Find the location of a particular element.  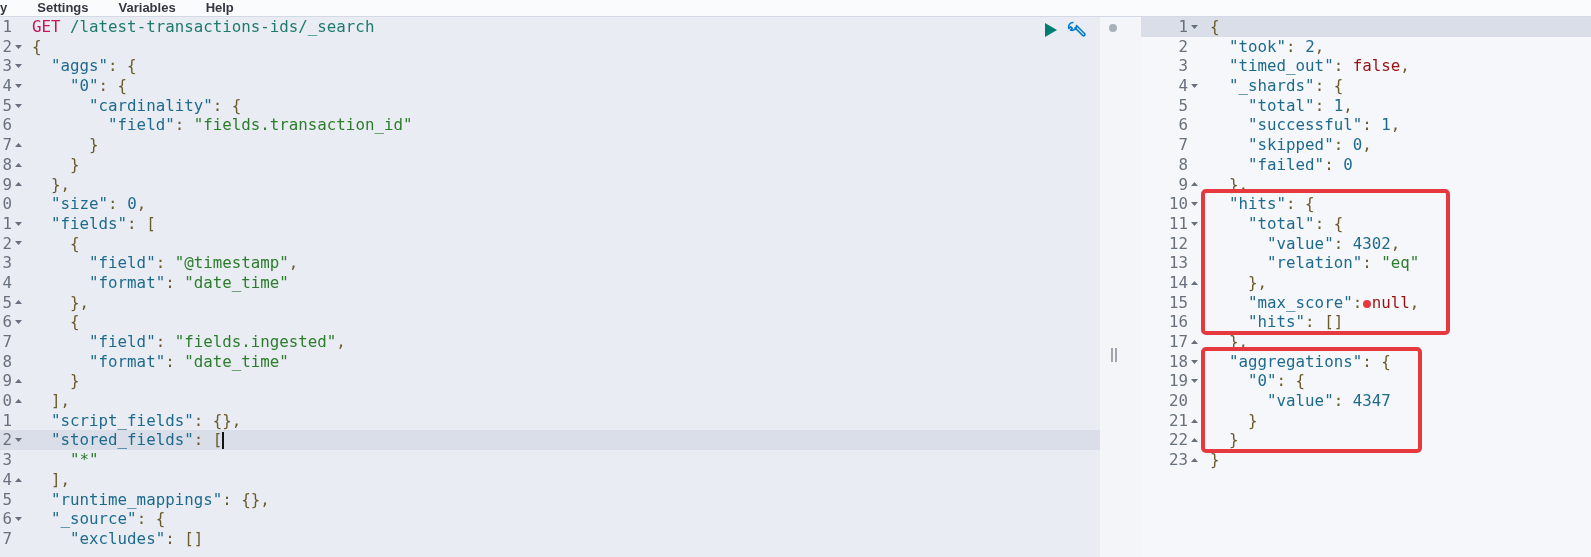

code-line: "_source": { is located at coordinates (108, 519).